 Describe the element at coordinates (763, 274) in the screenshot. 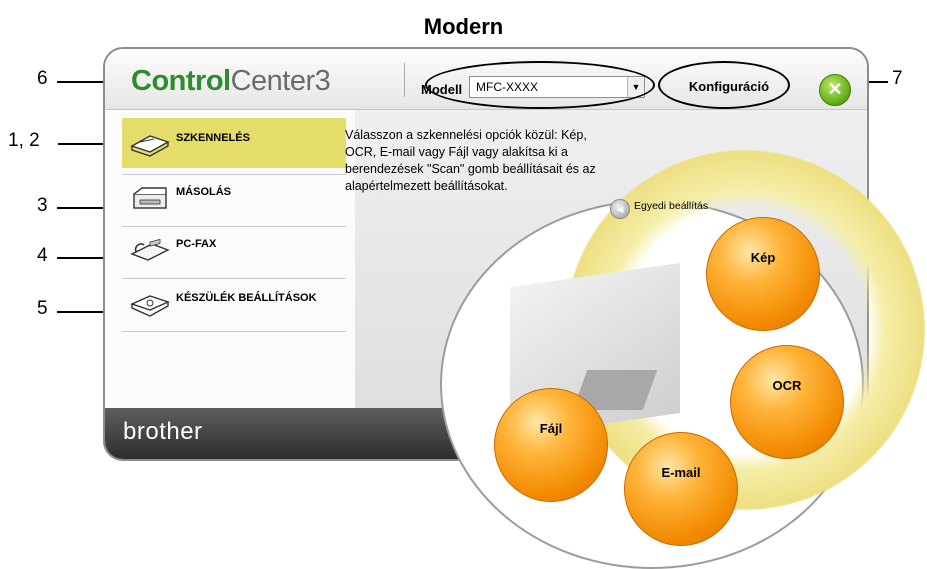

I see `kep-button: Kép` at that location.